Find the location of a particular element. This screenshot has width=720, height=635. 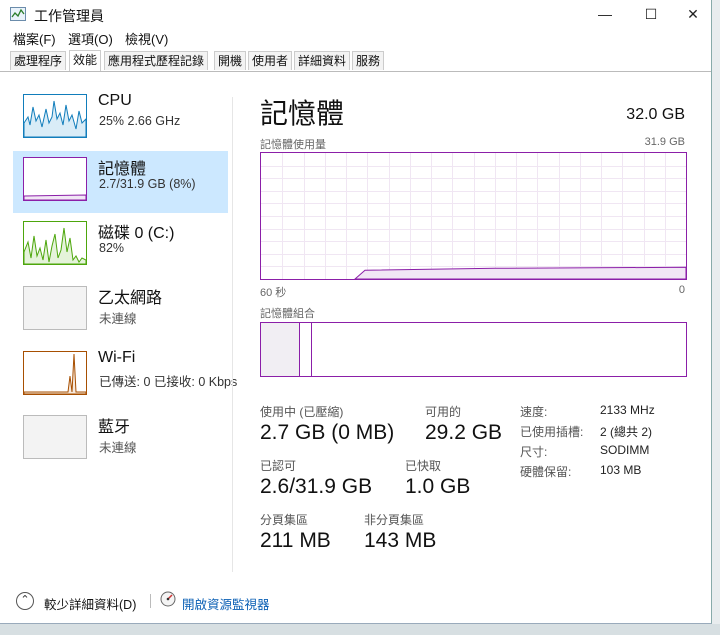

close-button: ✕ is located at coordinates (690, 14).